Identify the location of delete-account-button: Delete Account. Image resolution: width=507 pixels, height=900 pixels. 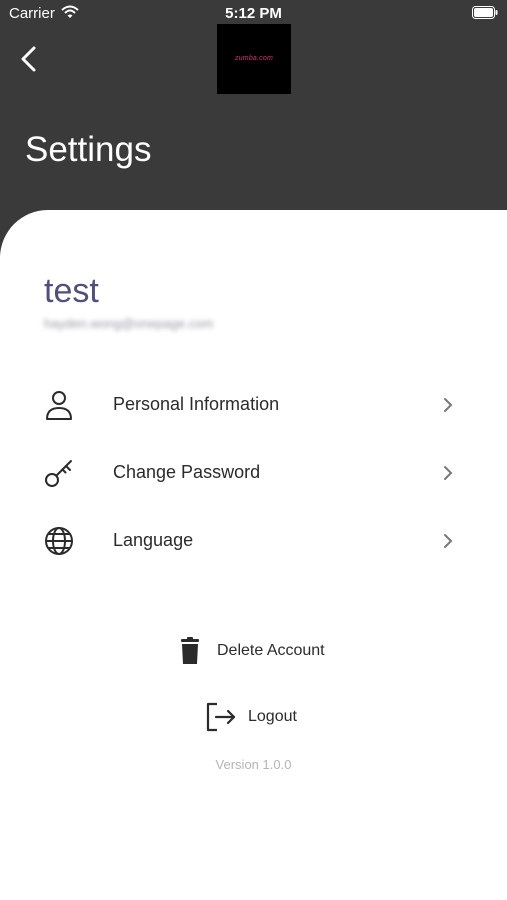
(253, 651).